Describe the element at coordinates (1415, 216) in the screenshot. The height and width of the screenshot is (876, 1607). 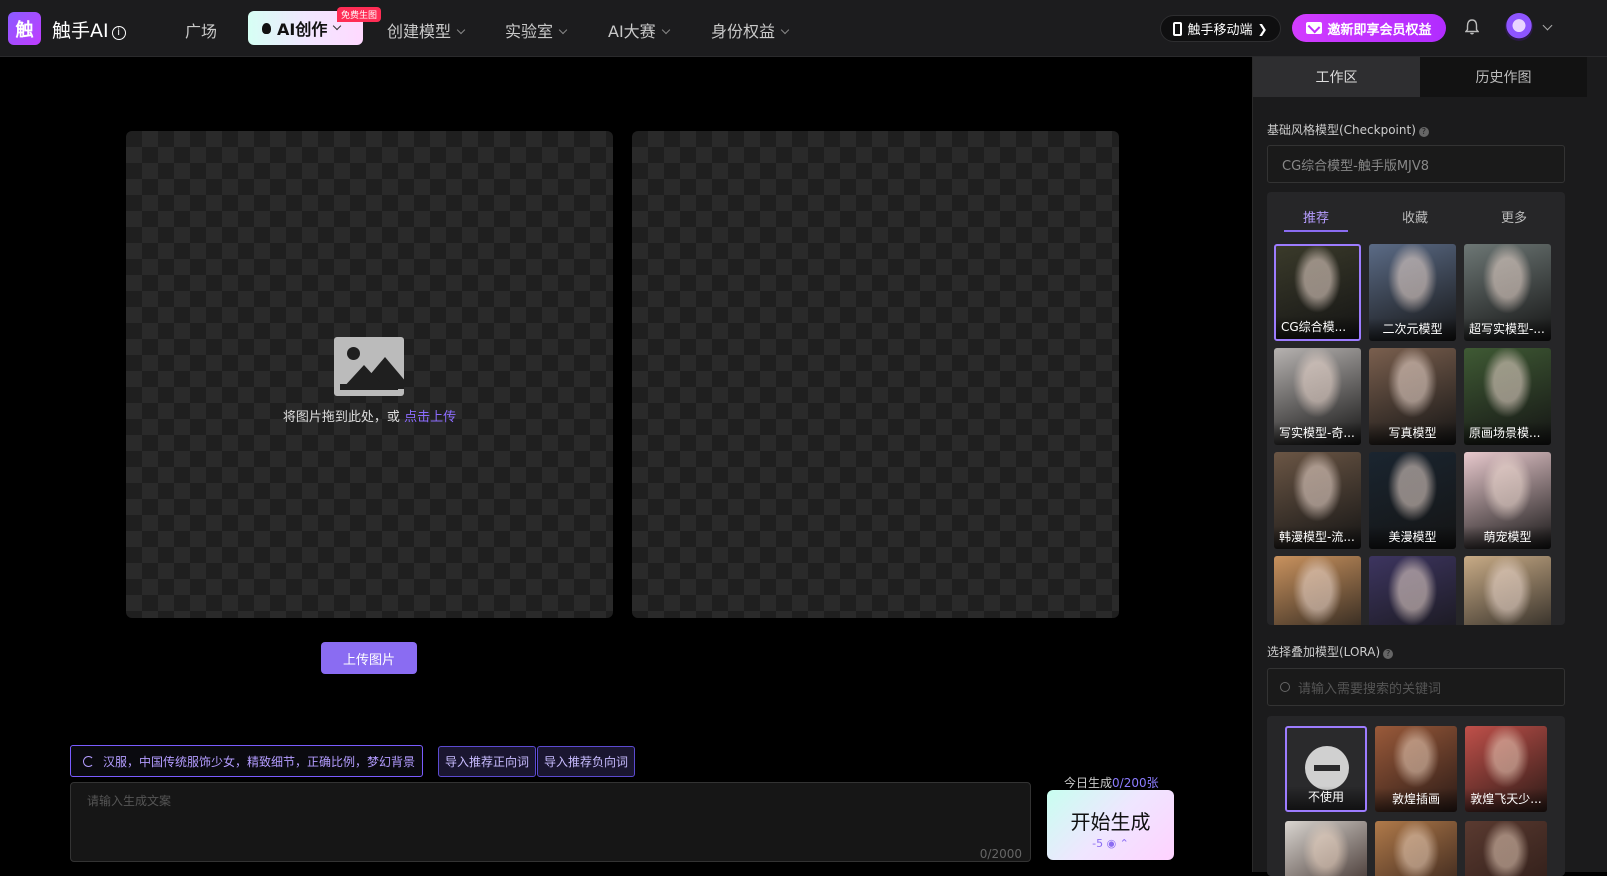
I see `tab-favorites: 收藏` at that location.